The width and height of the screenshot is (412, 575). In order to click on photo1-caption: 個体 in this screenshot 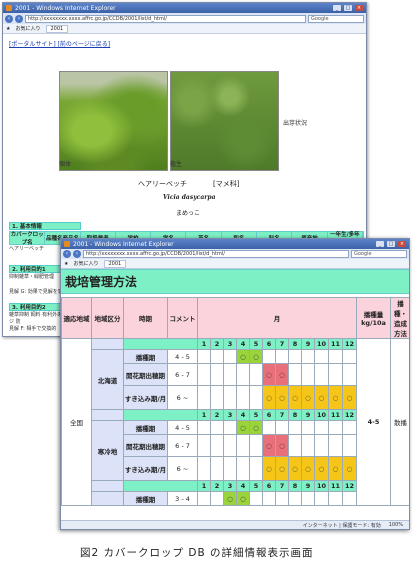, I will do `click(65, 164)`.